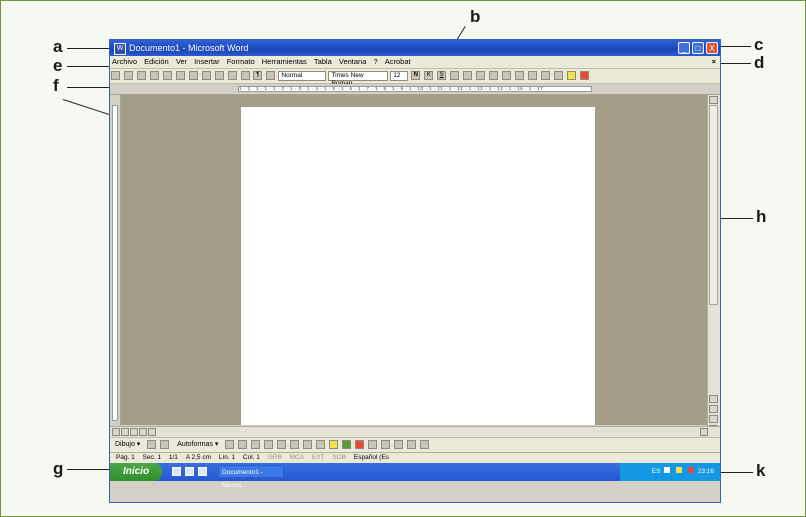 This screenshot has width=806, height=517. I want to click on horizontal-scrollbar, so click(415, 431).